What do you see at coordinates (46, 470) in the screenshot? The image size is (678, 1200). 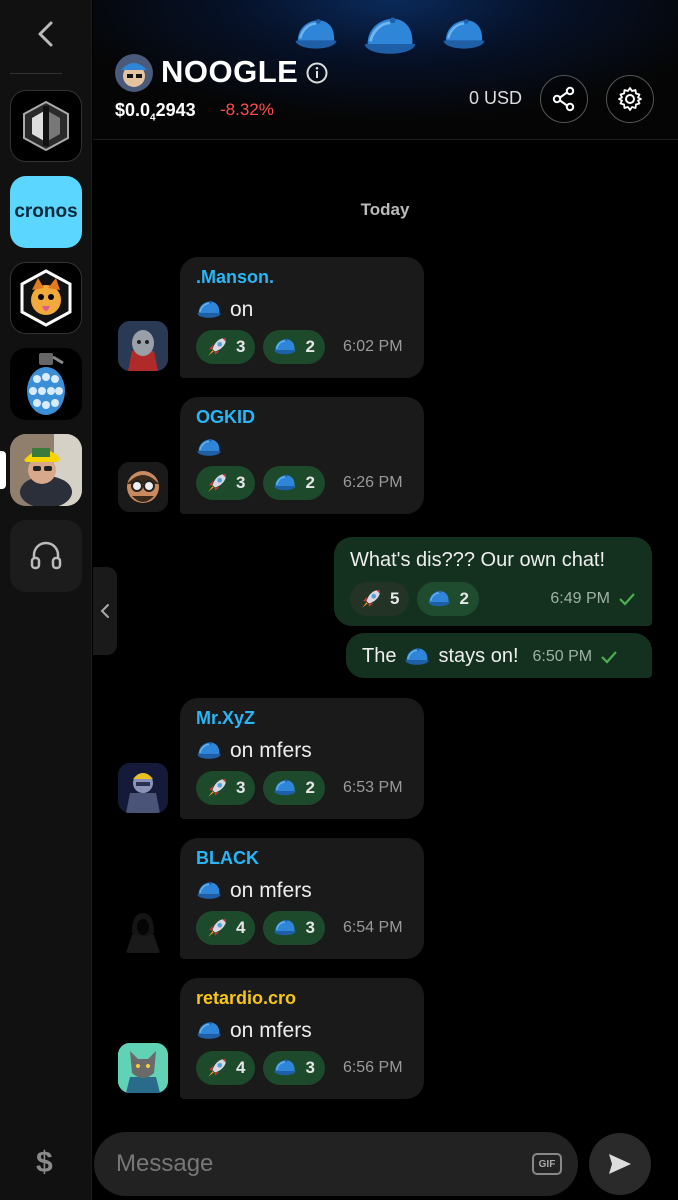 I see `sidebar-item-noogle` at bounding box center [46, 470].